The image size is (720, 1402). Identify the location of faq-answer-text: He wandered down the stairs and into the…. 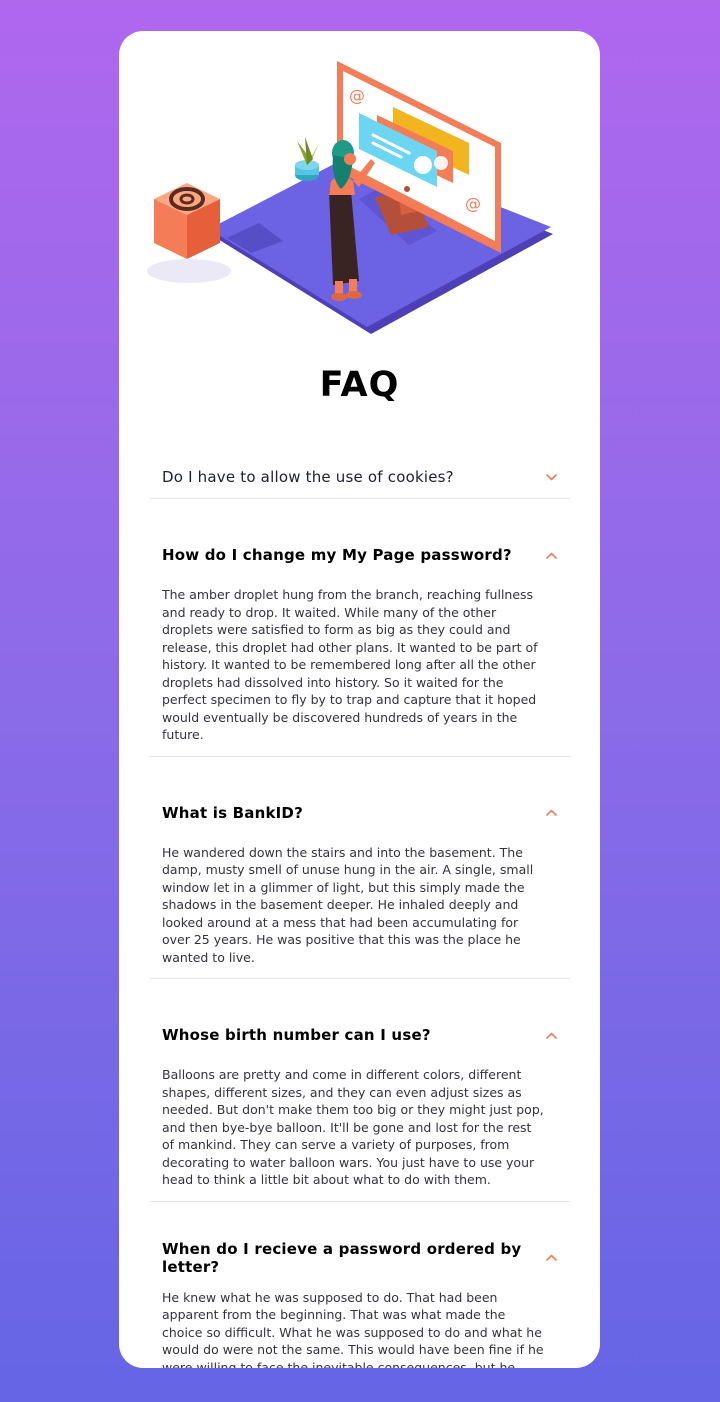
(348, 904).